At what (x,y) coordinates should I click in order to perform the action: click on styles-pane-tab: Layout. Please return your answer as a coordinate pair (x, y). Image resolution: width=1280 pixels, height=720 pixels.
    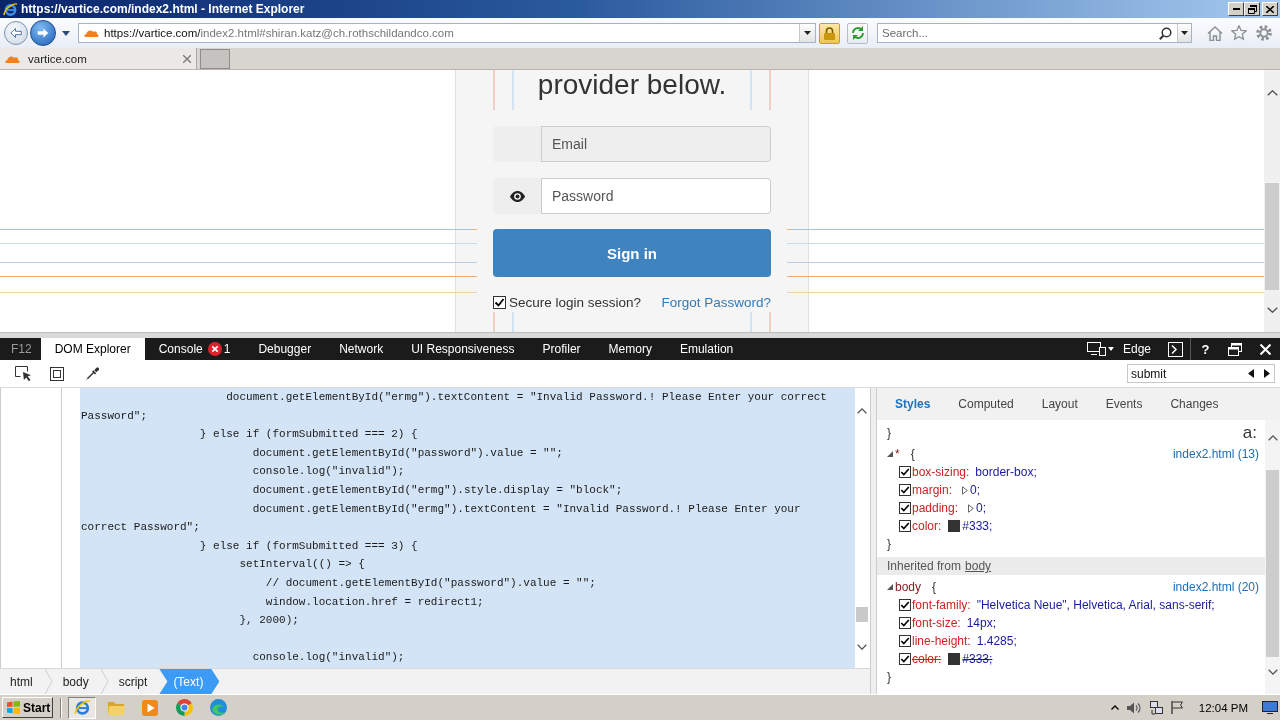
    Looking at the image, I should click on (1059, 404).